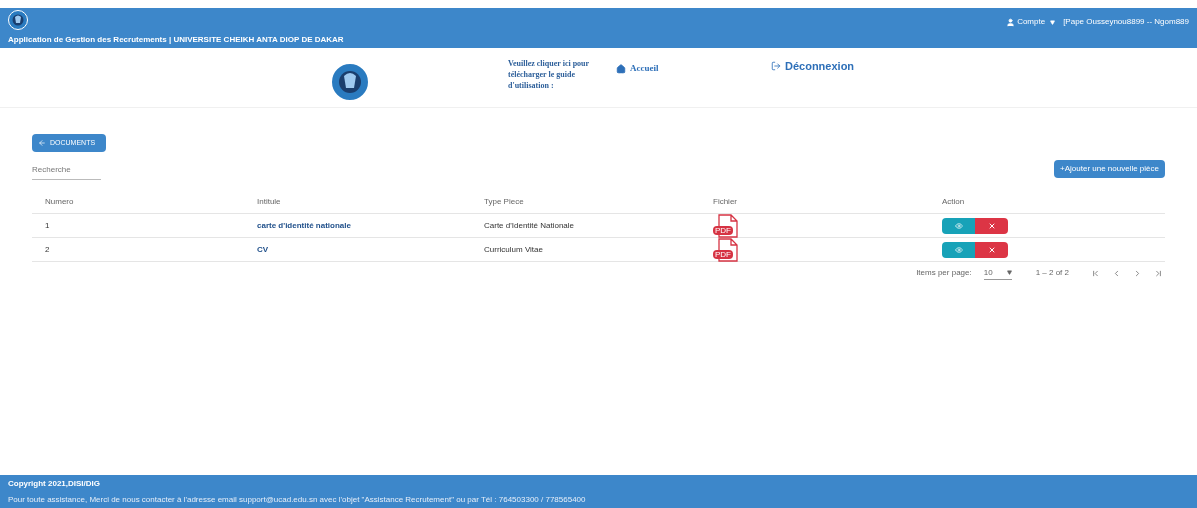 The width and height of the screenshot is (1197, 508). Describe the element at coordinates (1095, 273) in the screenshot. I see `first-page-icon` at that location.